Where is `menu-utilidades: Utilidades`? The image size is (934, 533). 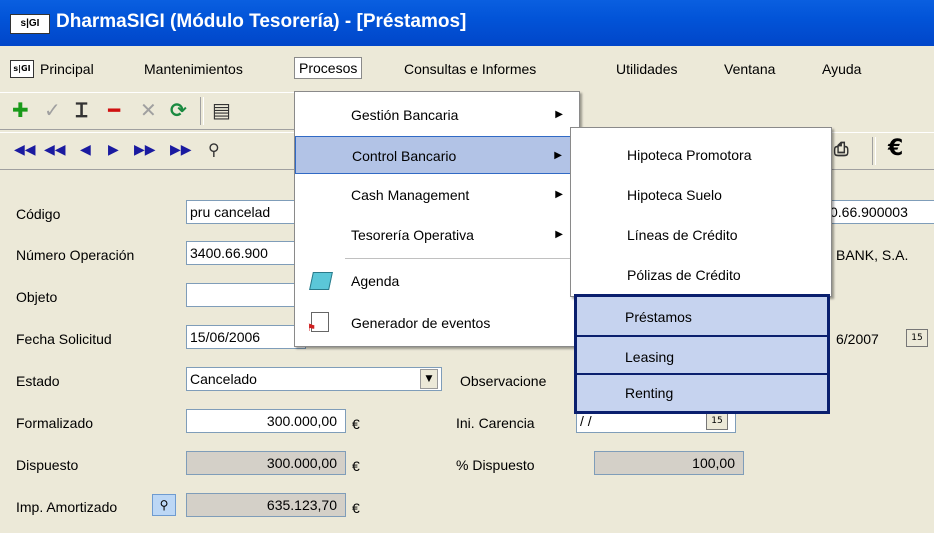 menu-utilidades: Utilidades is located at coordinates (646, 69).